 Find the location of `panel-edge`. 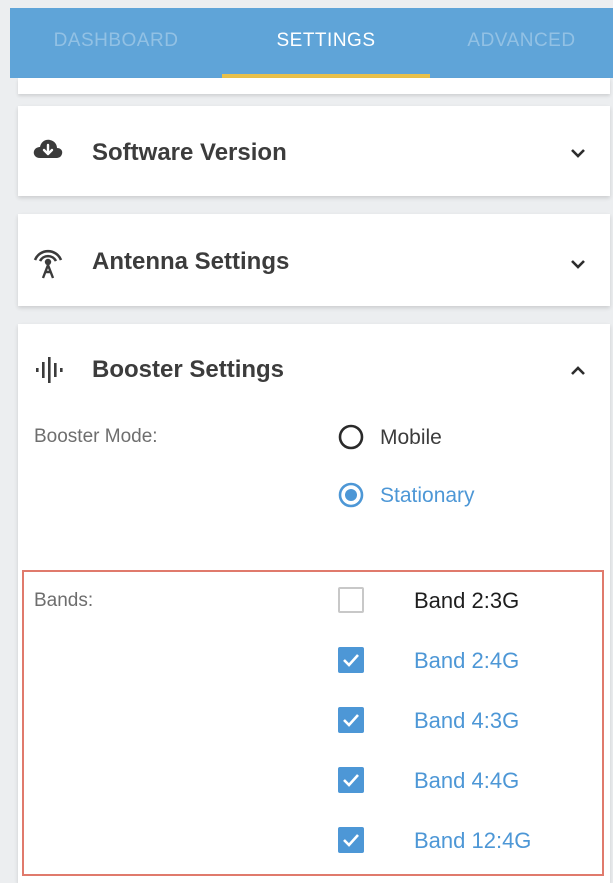

panel-edge is located at coordinates (314, 86).